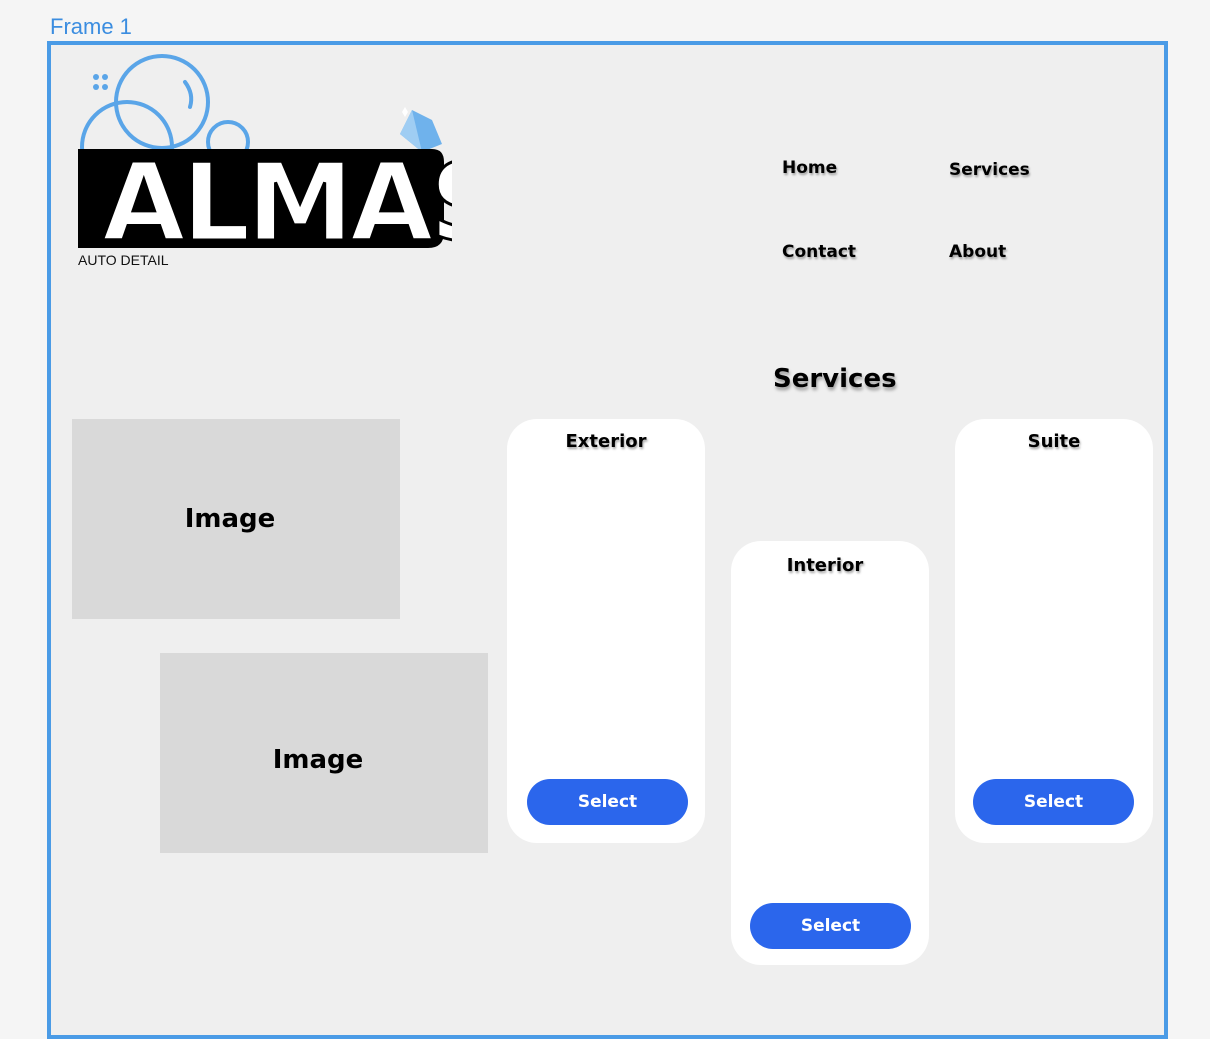 The width and height of the screenshot is (1210, 1039). Describe the element at coordinates (809, 168) in the screenshot. I see `nav-home-link: Home` at that location.